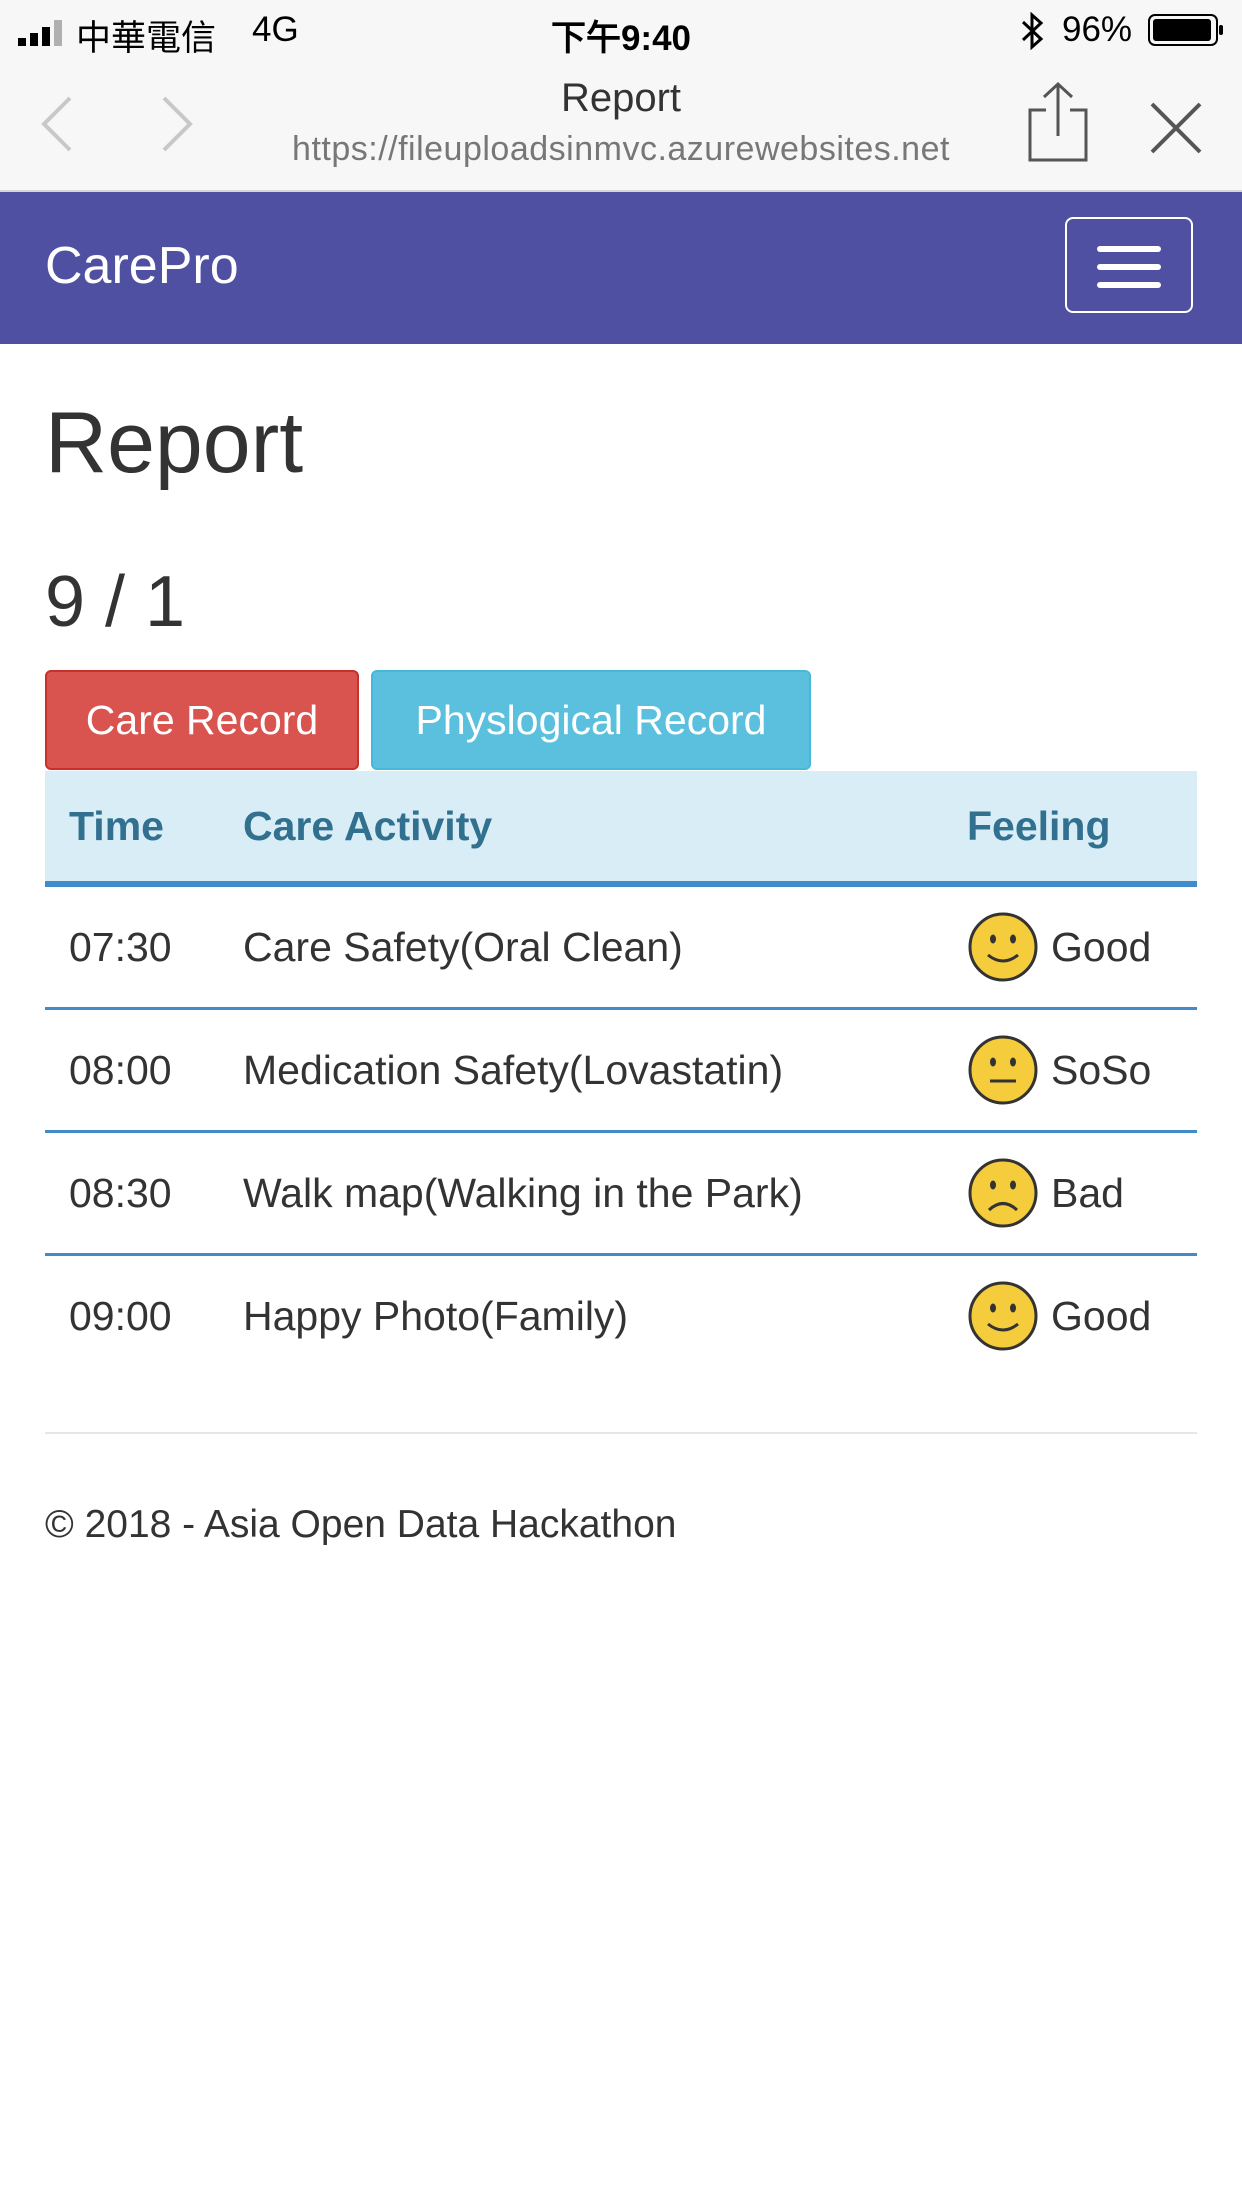 The width and height of the screenshot is (1242, 2208). I want to click on battery-percentage: 96%, so click(1097, 29).